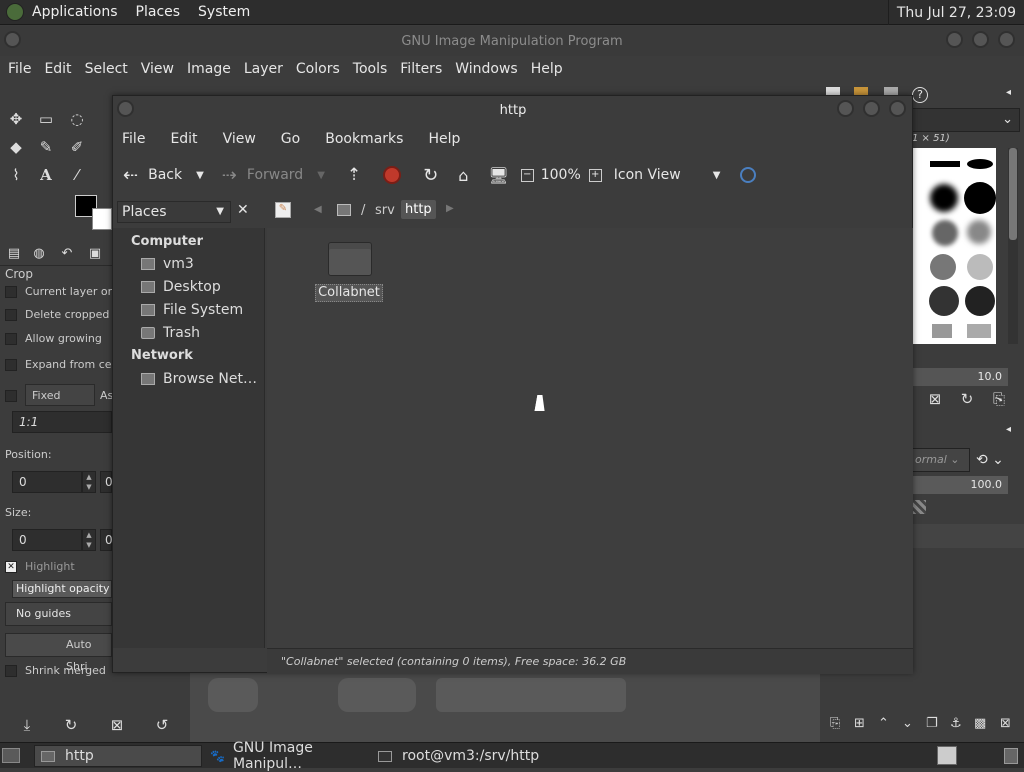 The width and height of the screenshot is (1024, 772). I want to click on places-menu: Places, so click(158, 12).